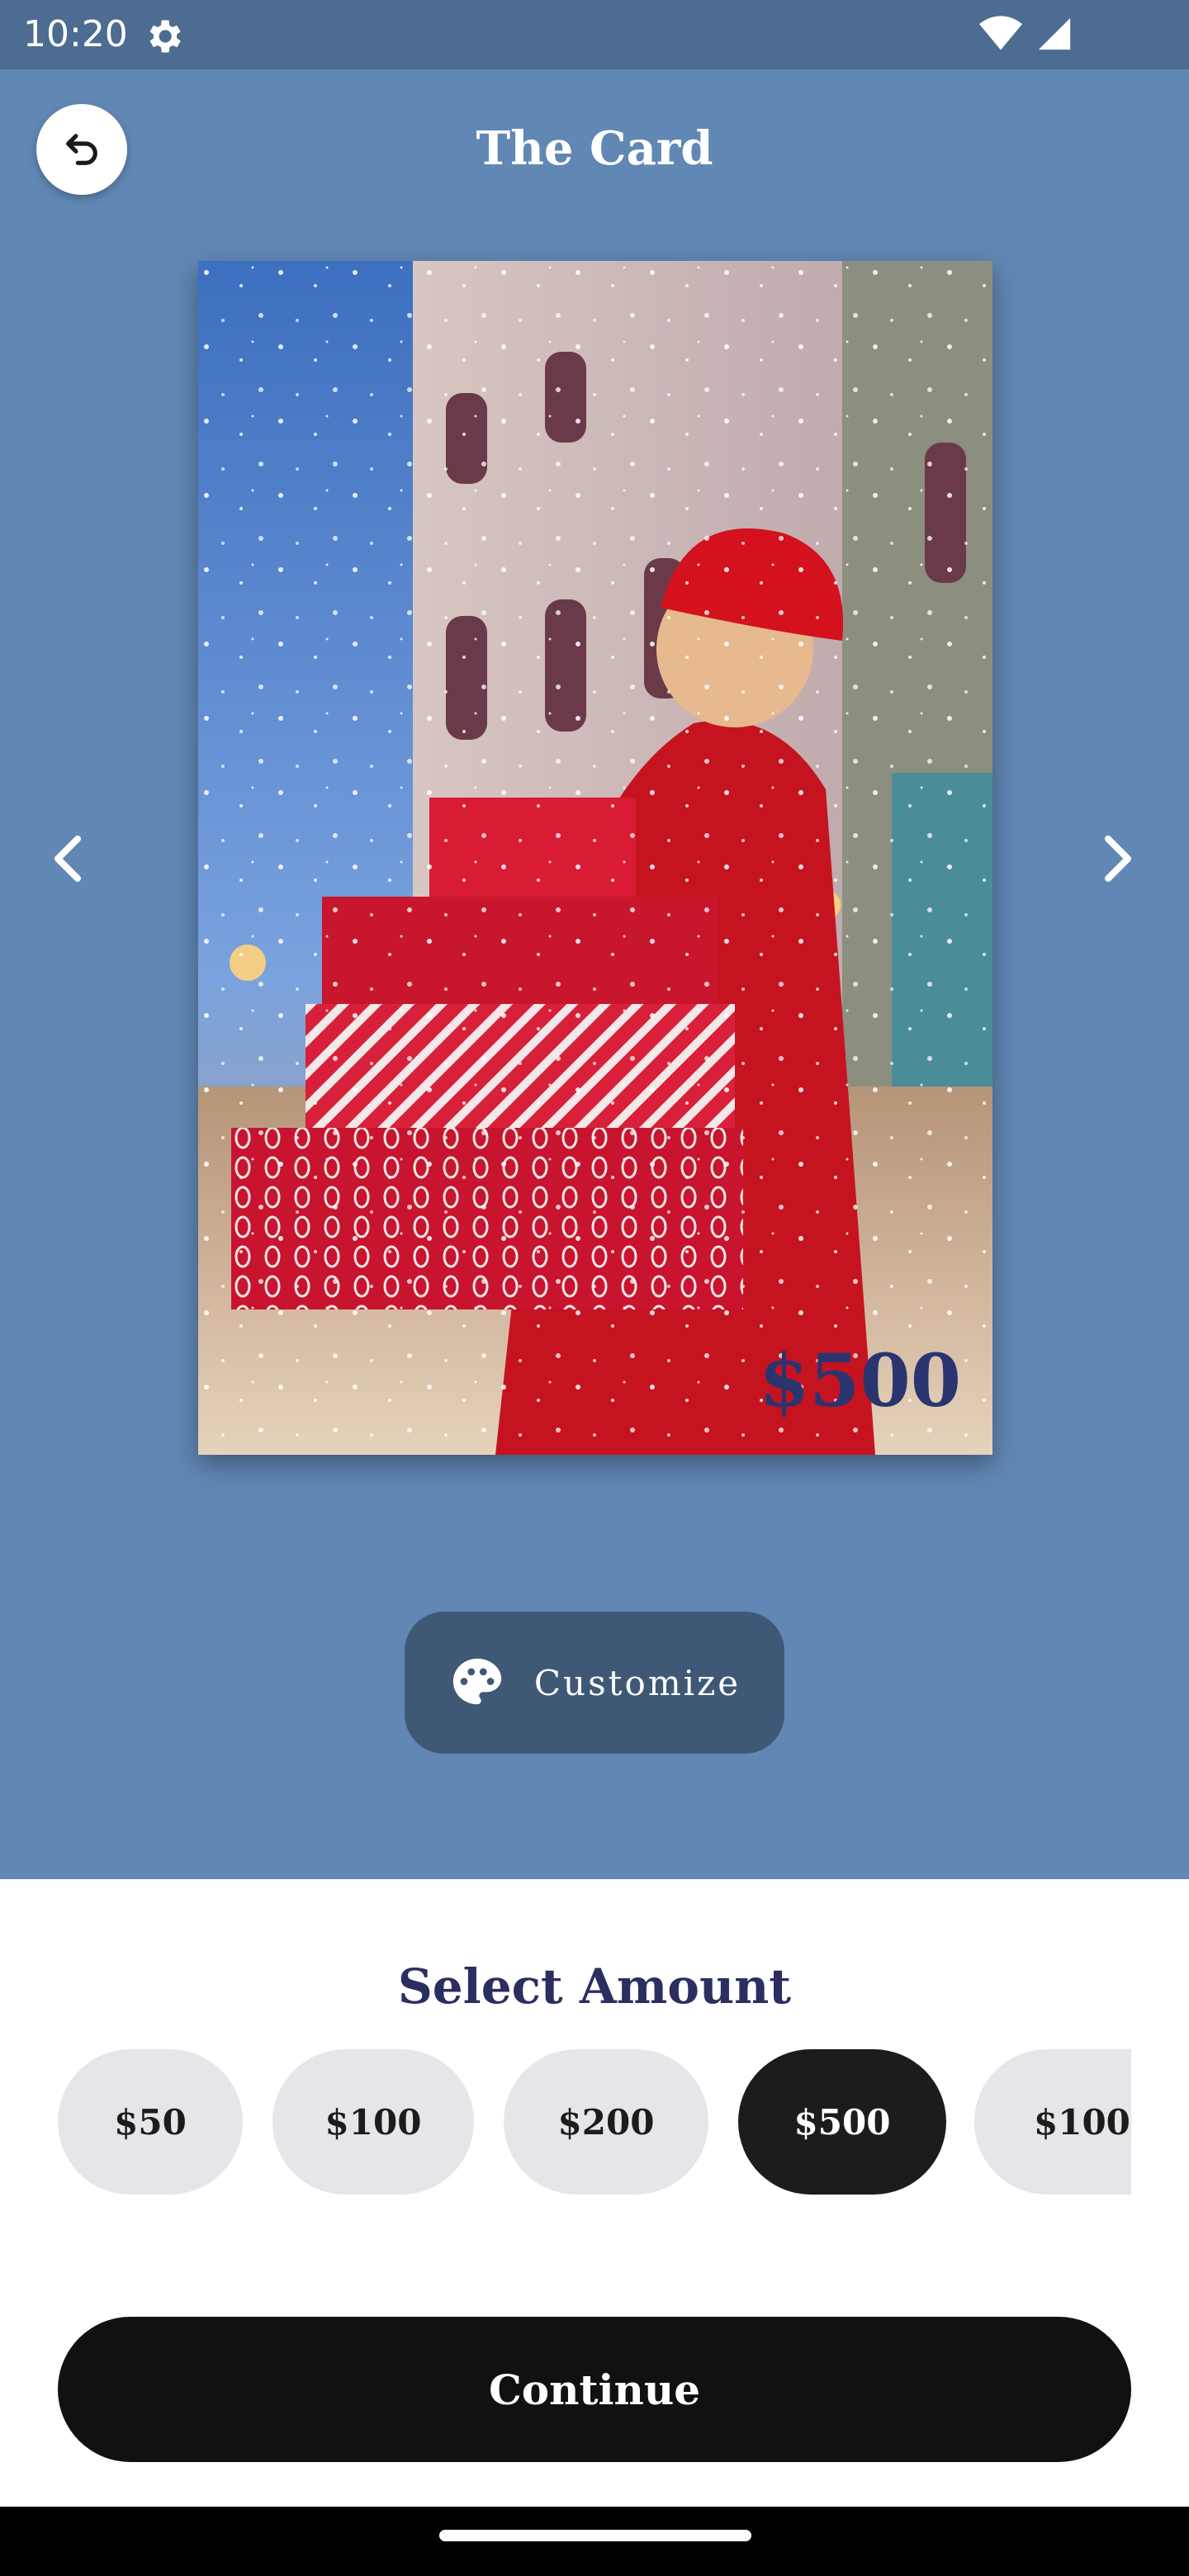 The image size is (1189, 2576). What do you see at coordinates (606, 2122) in the screenshot?
I see `amount-option-200: $200` at bounding box center [606, 2122].